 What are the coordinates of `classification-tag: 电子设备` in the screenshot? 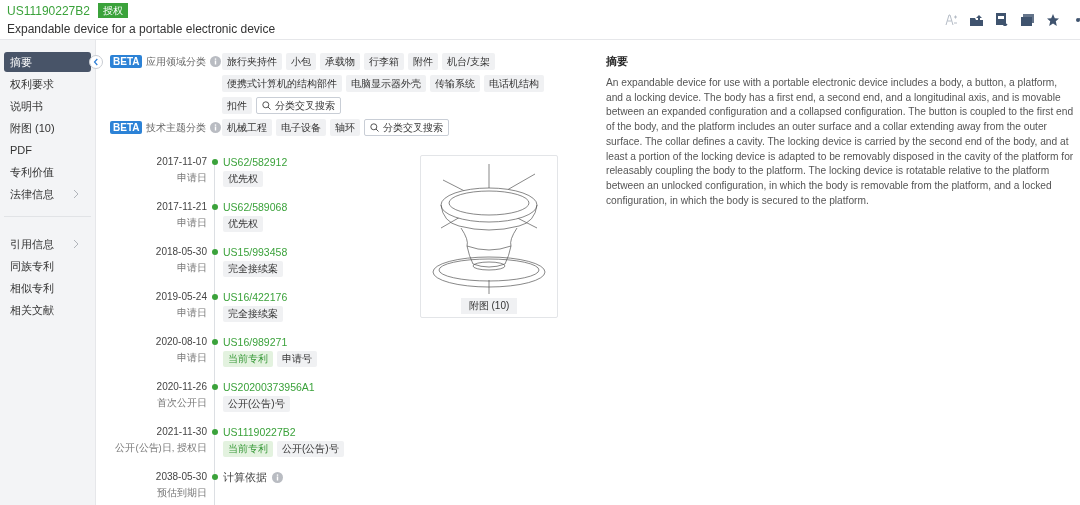 It's located at (301, 127).